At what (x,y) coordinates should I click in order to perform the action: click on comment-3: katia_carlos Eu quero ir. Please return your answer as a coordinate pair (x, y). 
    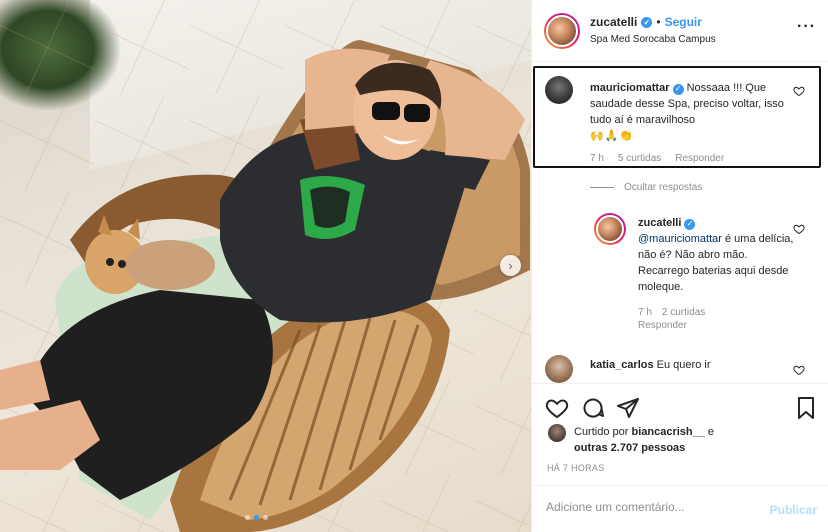
    Looking at the image, I should click on (650, 365).